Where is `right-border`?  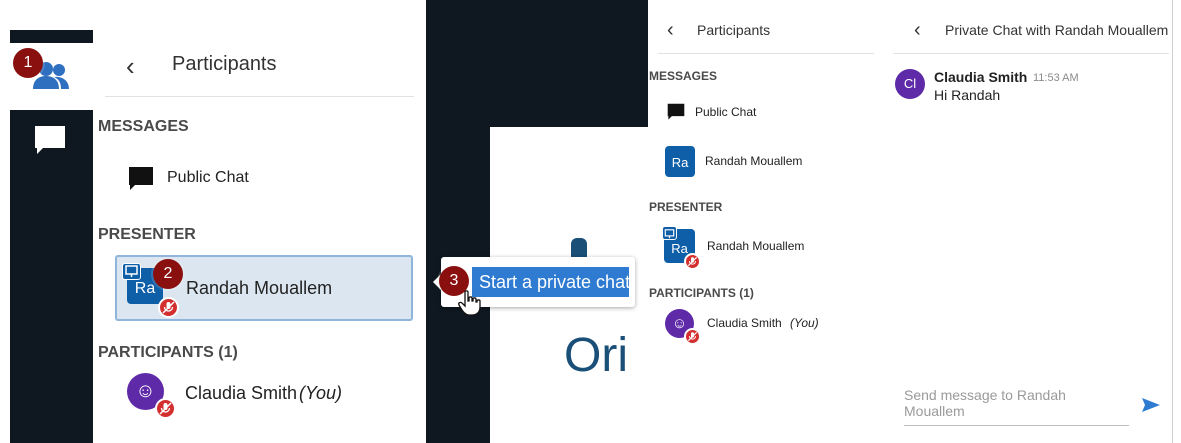 right-border is located at coordinates (1172, 221).